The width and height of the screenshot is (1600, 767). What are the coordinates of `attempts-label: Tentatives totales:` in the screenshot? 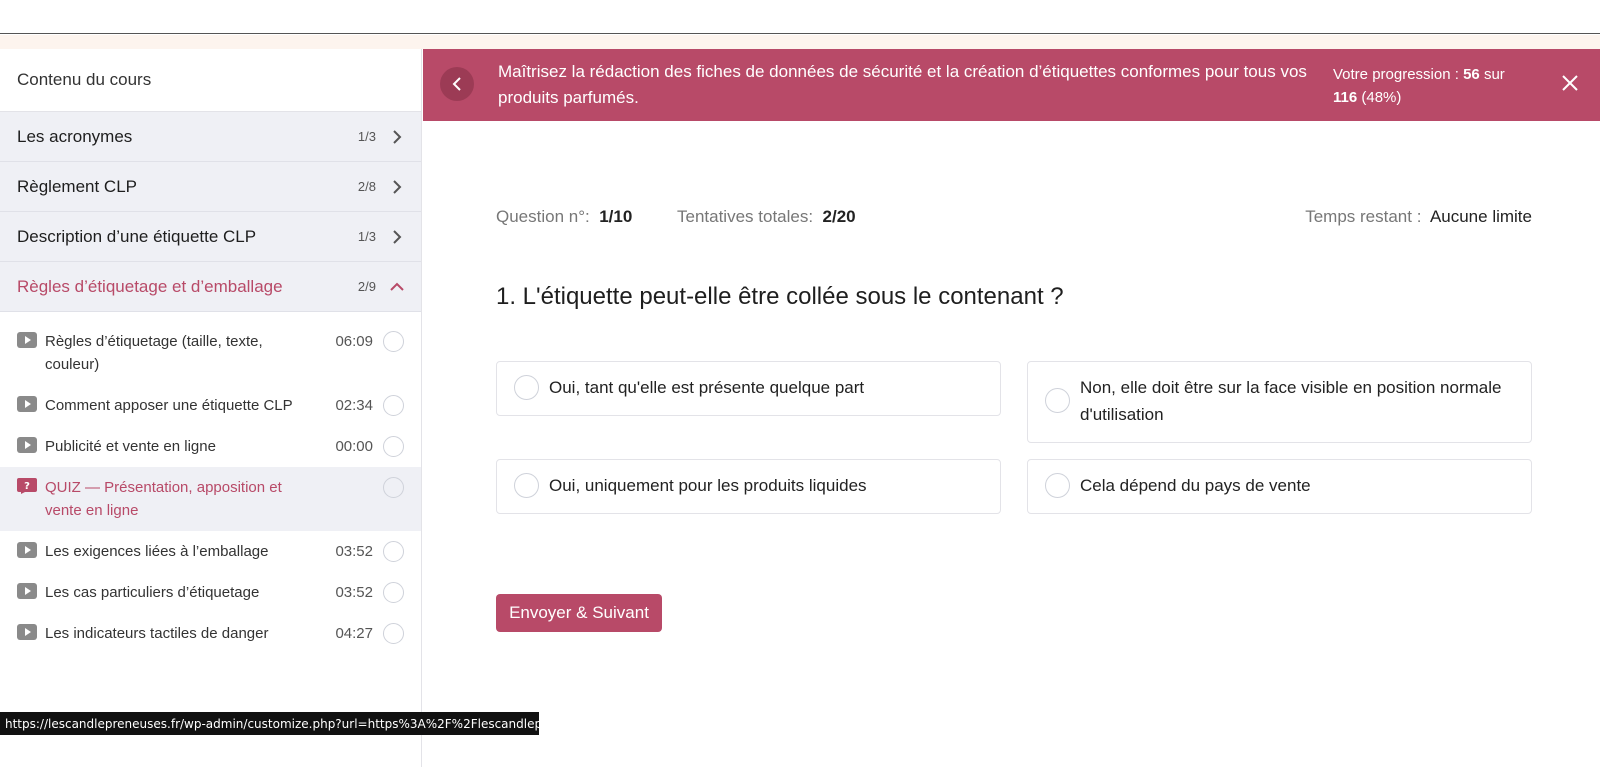 It's located at (745, 216).